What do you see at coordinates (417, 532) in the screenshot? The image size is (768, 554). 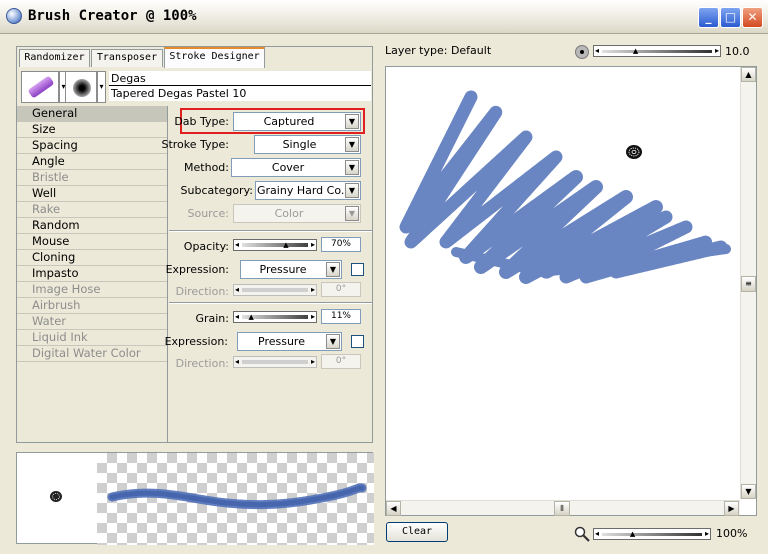 I see `clear-button: Clear` at bounding box center [417, 532].